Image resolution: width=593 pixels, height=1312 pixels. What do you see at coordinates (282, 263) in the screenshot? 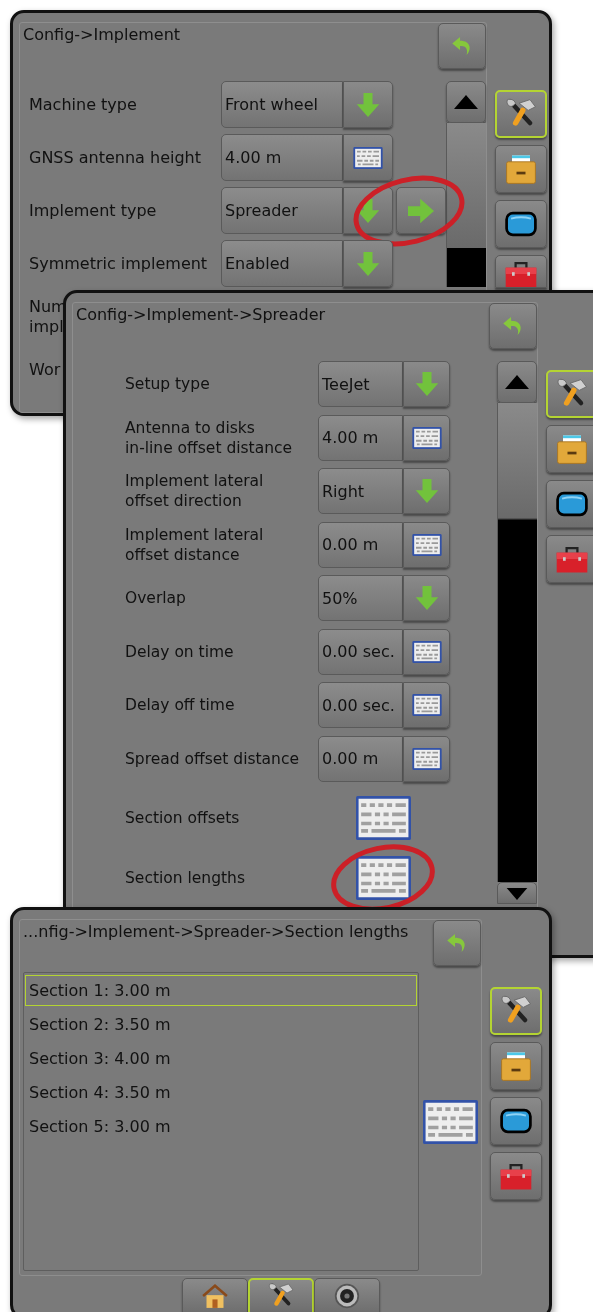
I see `dropdown-field: Enabled` at bounding box center [282, 263].